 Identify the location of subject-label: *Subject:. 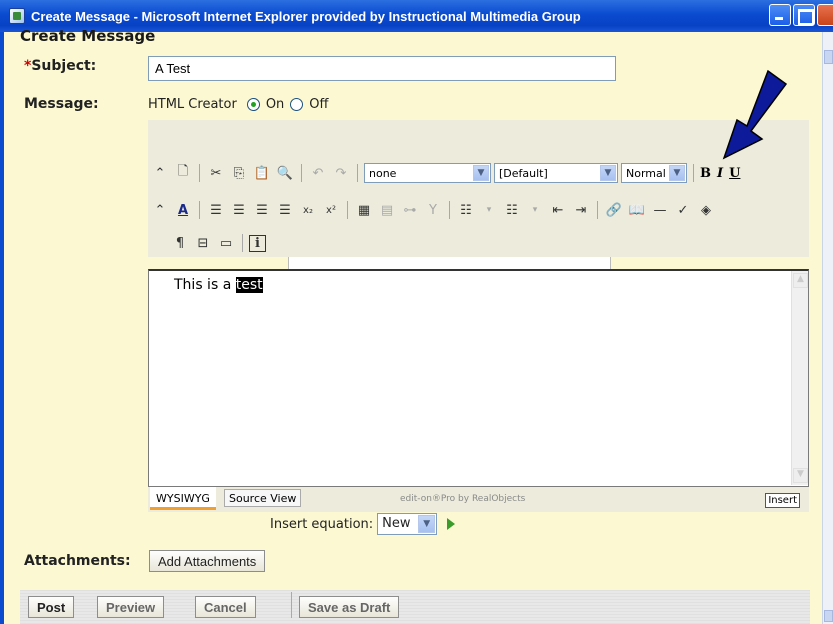
(60, 66).